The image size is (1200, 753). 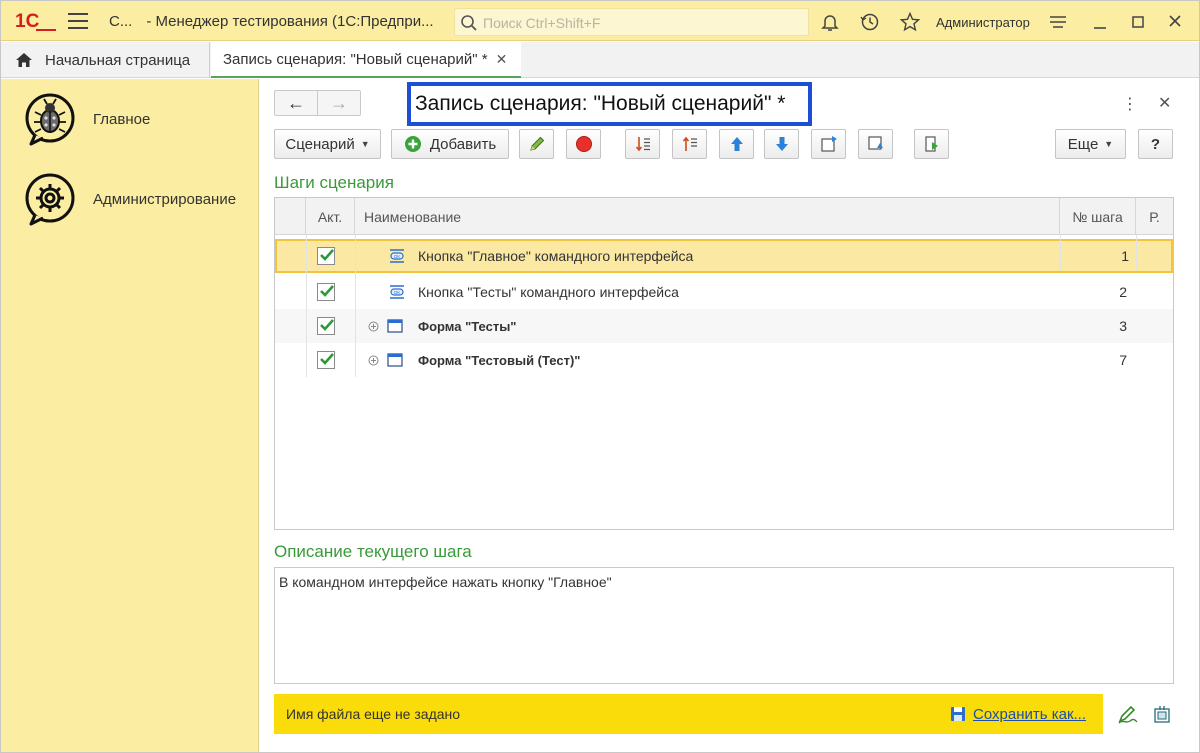 What do you see at coordinates (1123, 292) in the screenshot?
I see `step-number: 2` at bounding box center [1123, 292].